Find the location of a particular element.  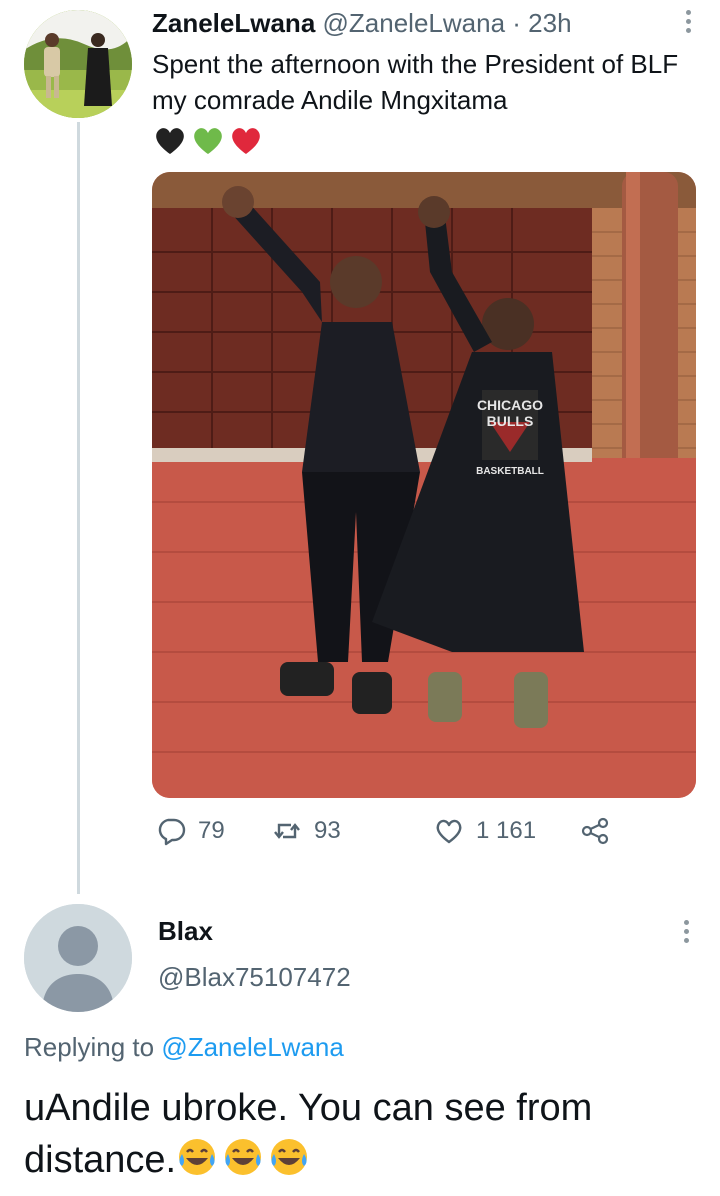

reply-emojis is located at coordinates (243, 1157).